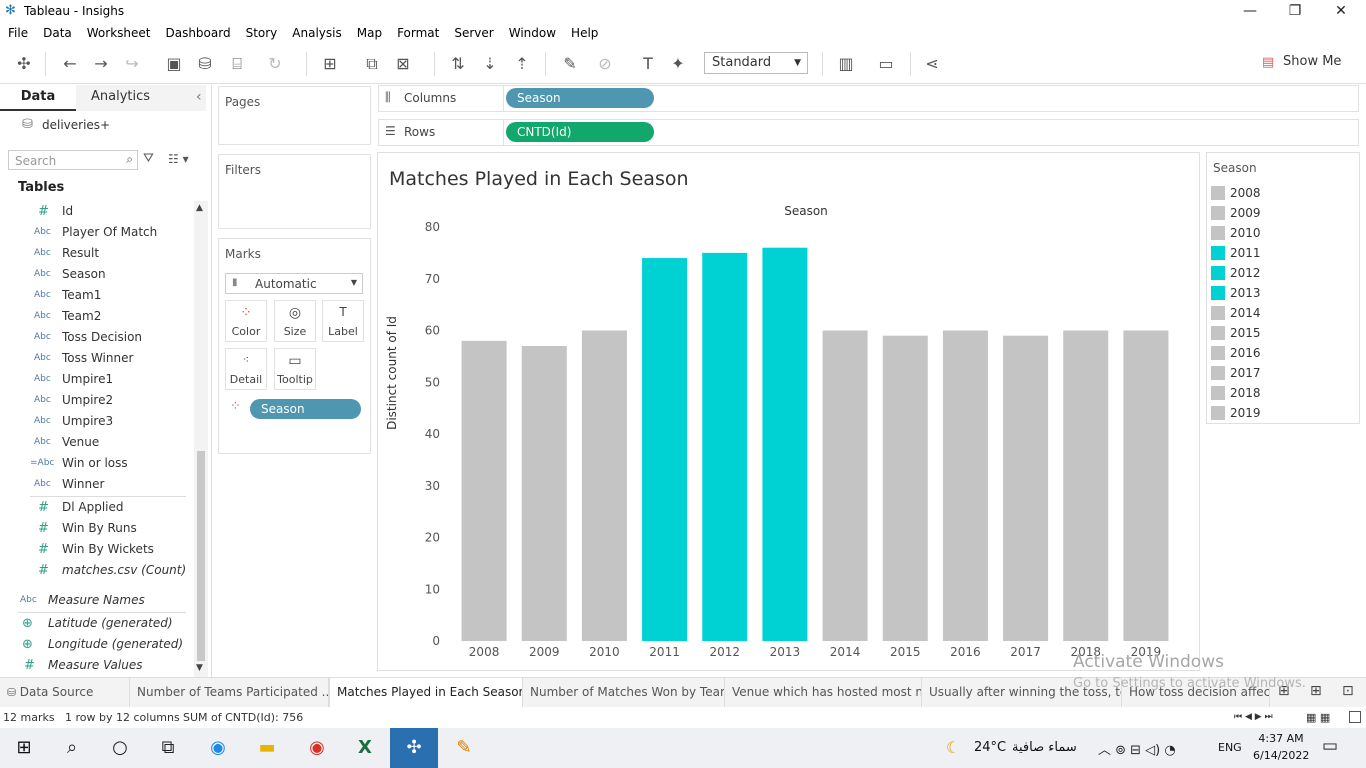 The width and height of the screenshot is (1366, 768). Describe the element at coordinates (24, 64) in the screenshot. I see `tableau-home-icon: ✣` at that location.